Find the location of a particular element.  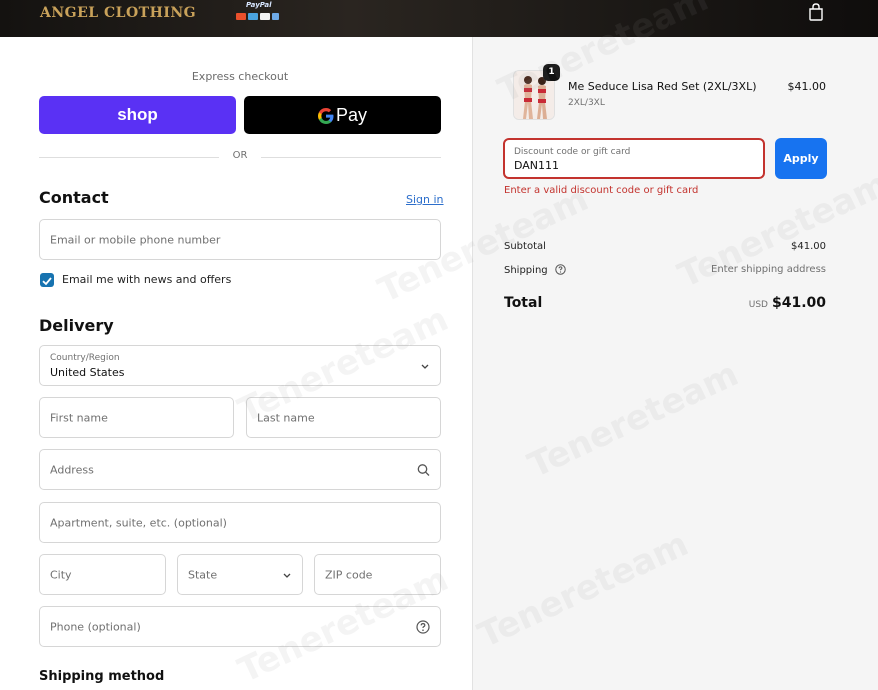

apartment-field: Apartment, suite, etc. (optional) is located at coordinates (240, 522).